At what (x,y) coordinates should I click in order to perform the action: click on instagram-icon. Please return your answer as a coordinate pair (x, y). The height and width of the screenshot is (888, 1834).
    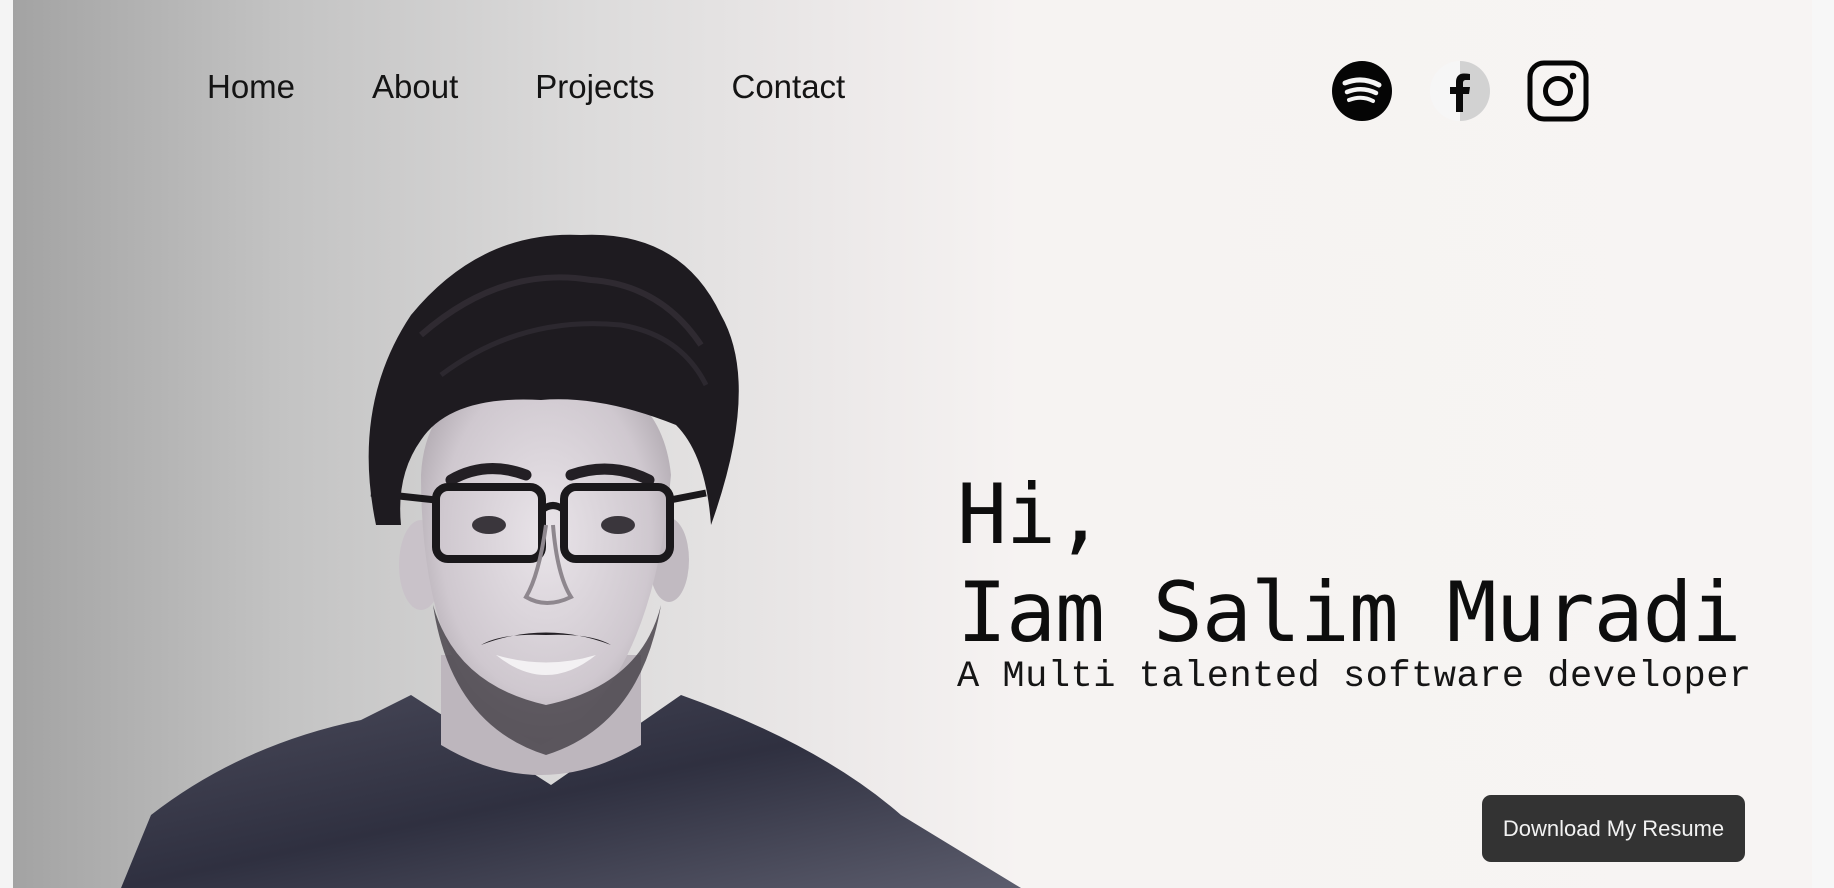
    Looking at the image, I should click on (1558, 91).